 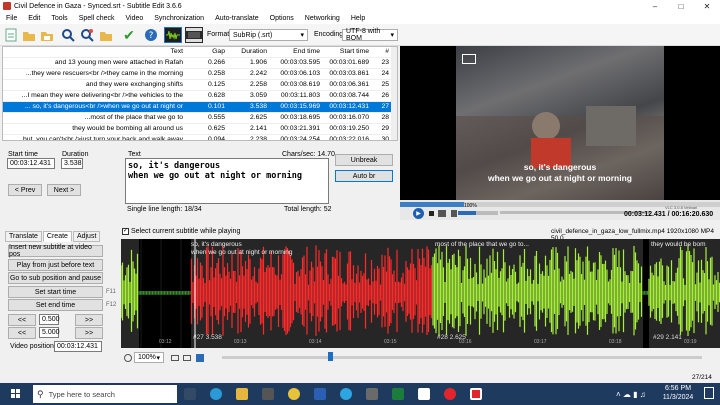 What do you see at coordinates (93, 51) in the screenshot?
I see `header-text: Text` at bounding box center [93, 51].